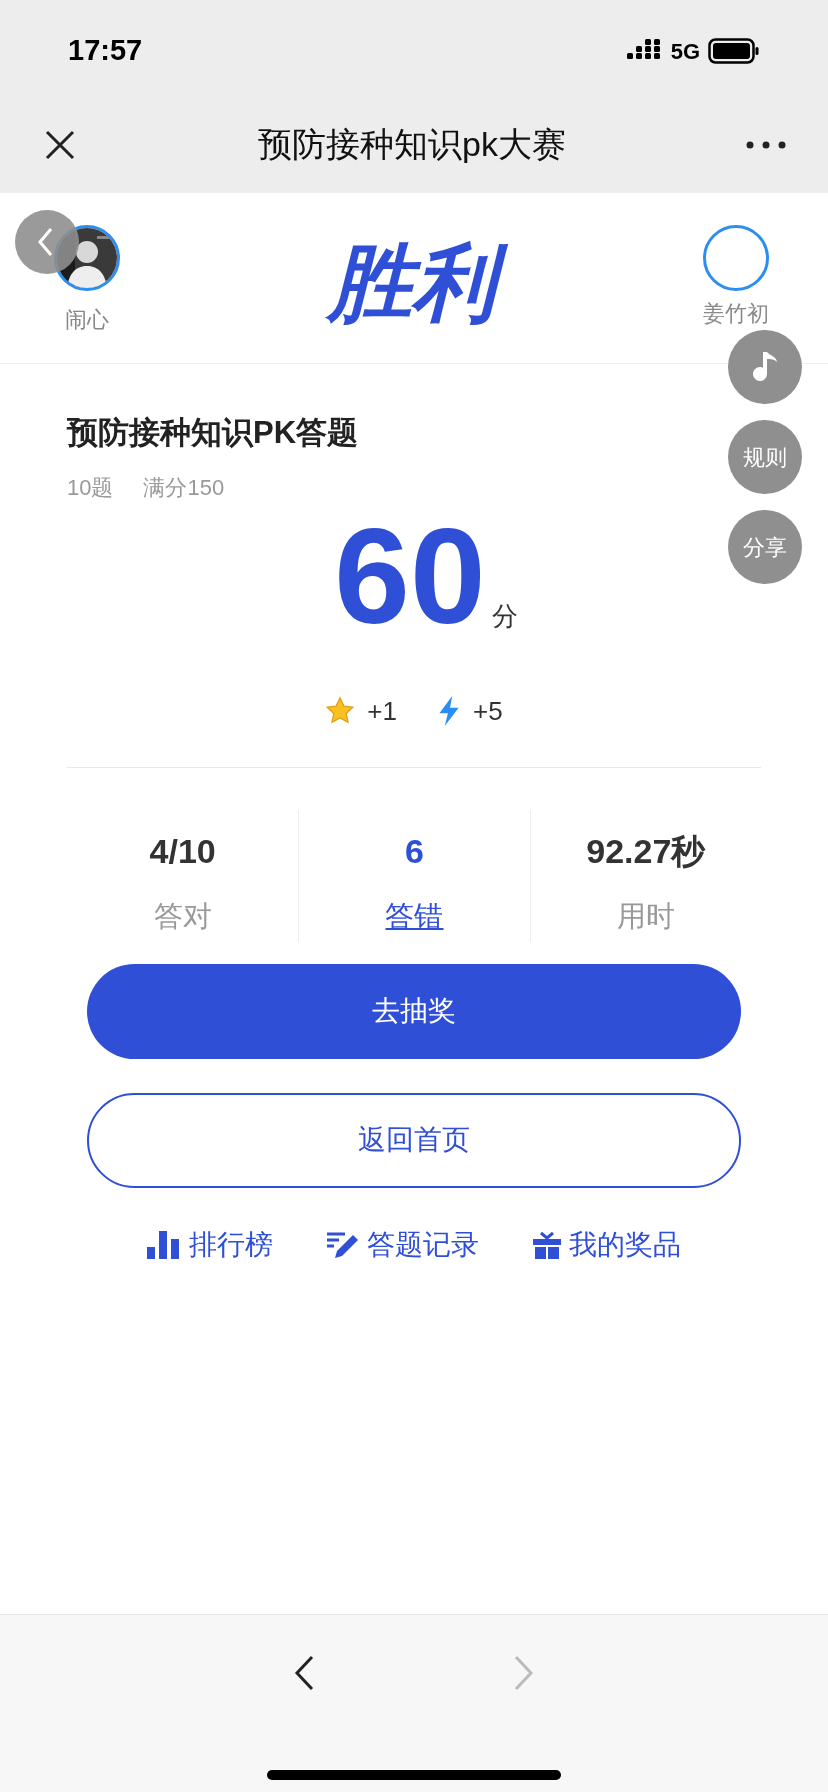 The width and height of the screenshot is (828, 1792). Describe the element at coordinates (87, 320) in the screenshot. I see `player-name: 闹心` at that location.